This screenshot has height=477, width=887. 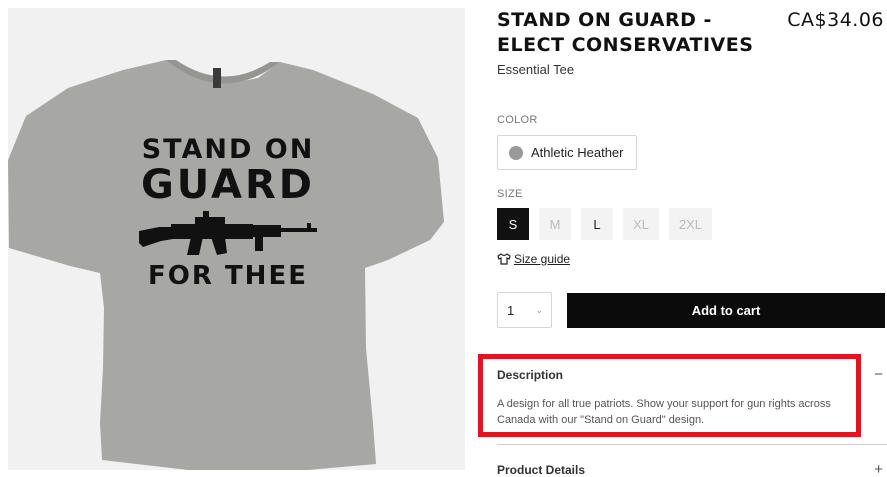 What do you see at coordinates (692, 374) in the screenshot?
I see `description-accordion-header: Description −` at bounding box center [692, 374].